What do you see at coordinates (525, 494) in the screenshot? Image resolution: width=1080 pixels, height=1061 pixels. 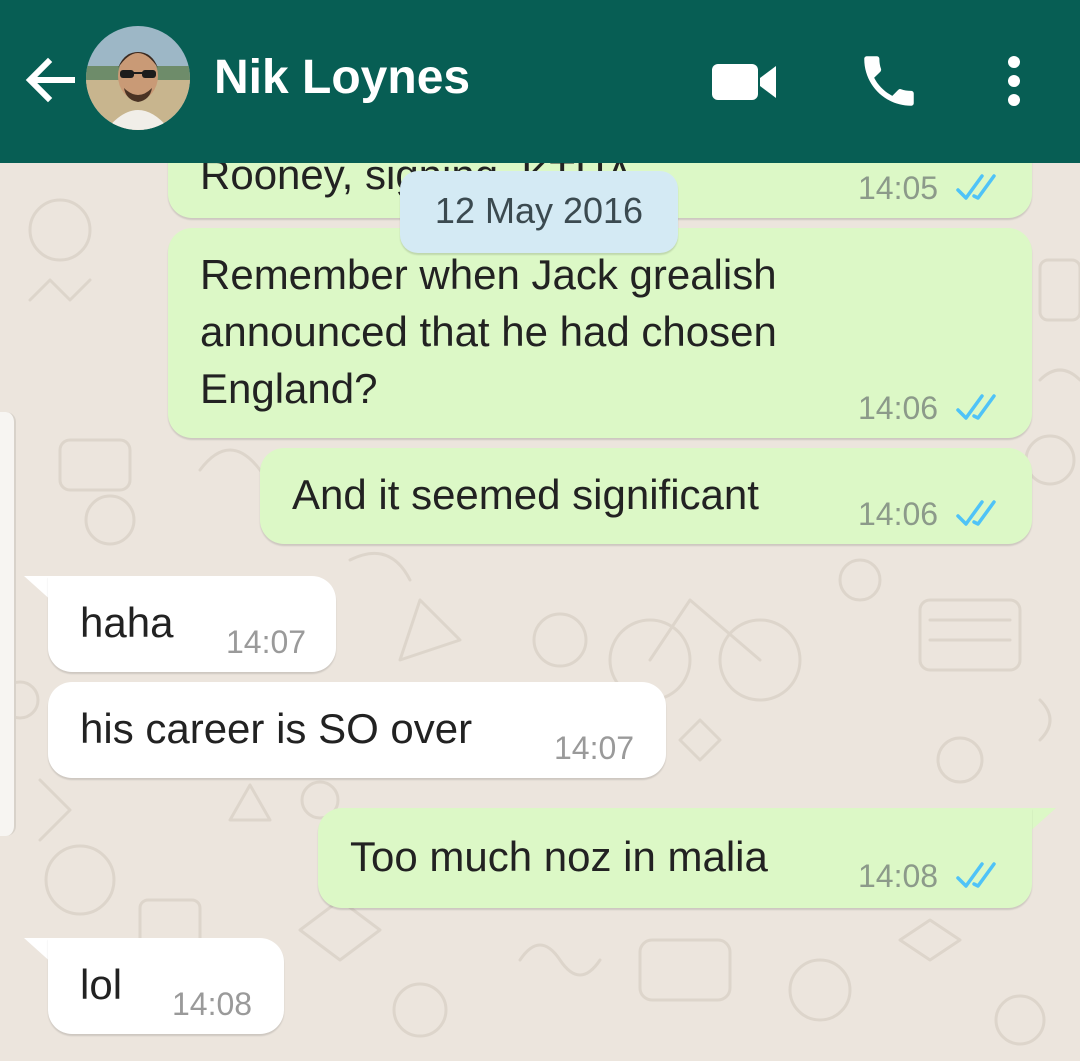 I see `message-text: And it seemed significant` at bounding box center [525, 494].